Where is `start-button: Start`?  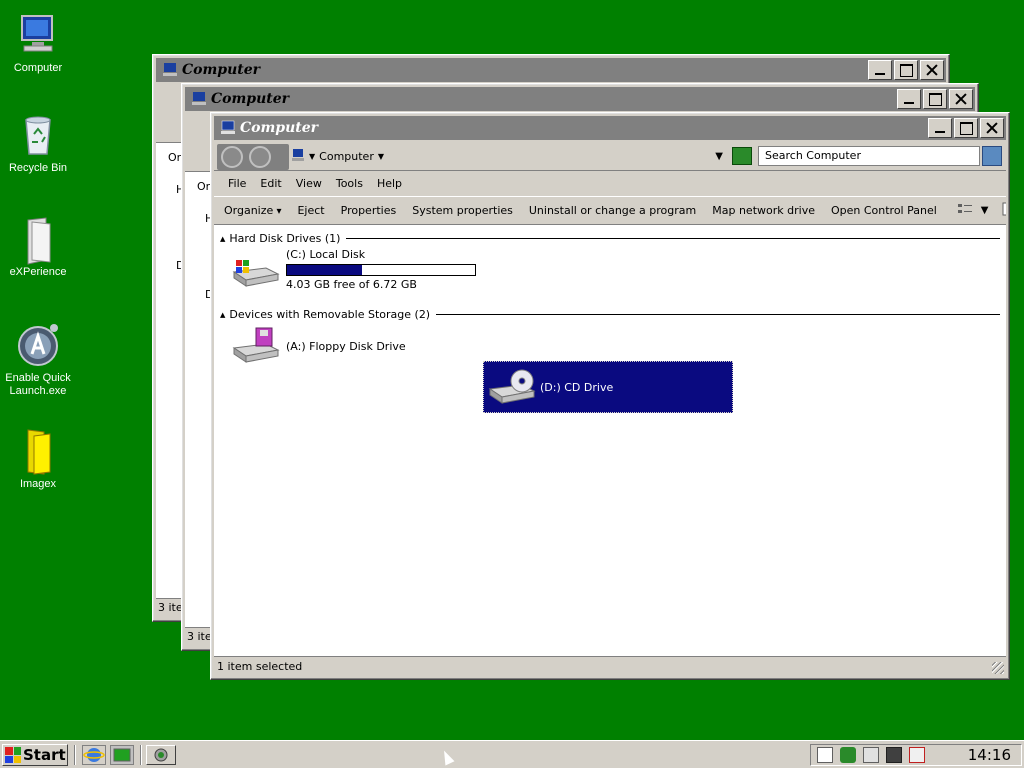
start-button: Start is located at coordinates (35, 755).